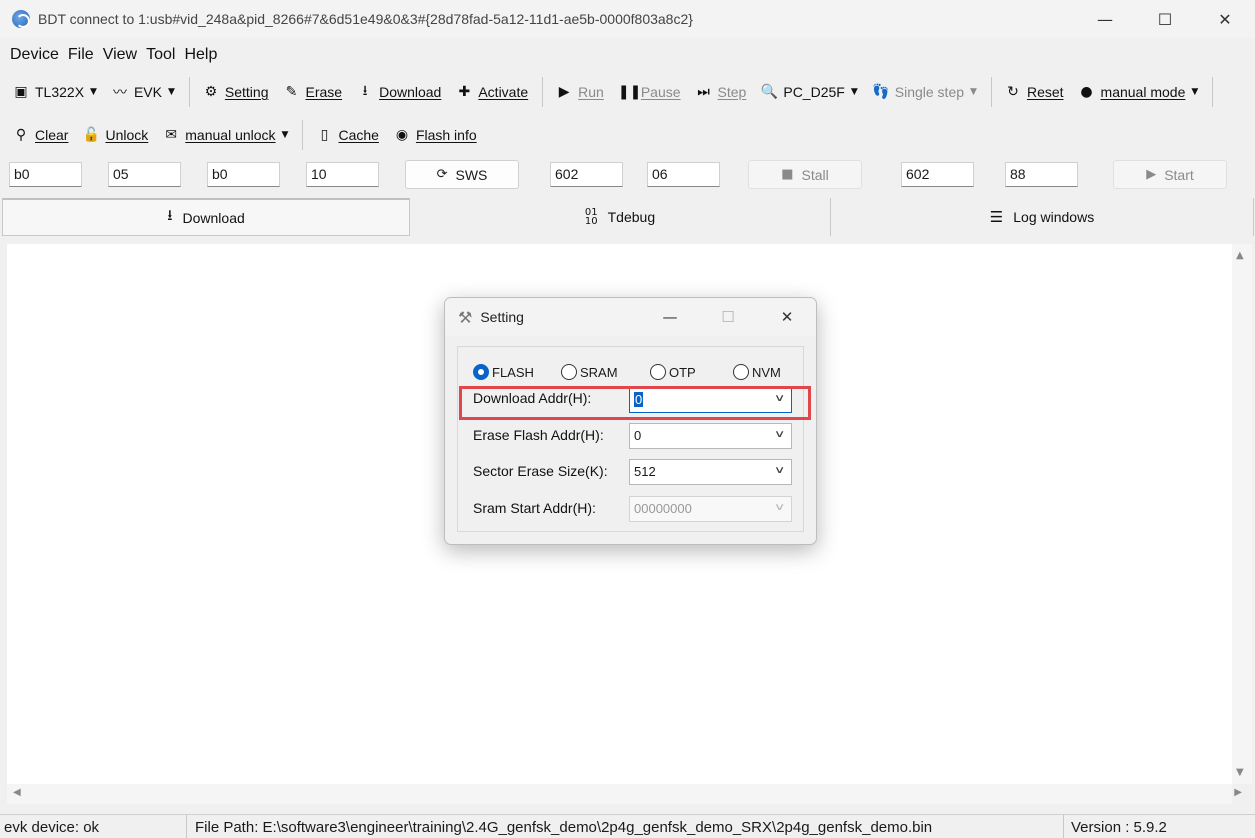  What do you see at coordinates (534, 508) in the screenshot?
I see `sram-addr-label: Sram Start Addr(H):` at bounding box center [534, 508].